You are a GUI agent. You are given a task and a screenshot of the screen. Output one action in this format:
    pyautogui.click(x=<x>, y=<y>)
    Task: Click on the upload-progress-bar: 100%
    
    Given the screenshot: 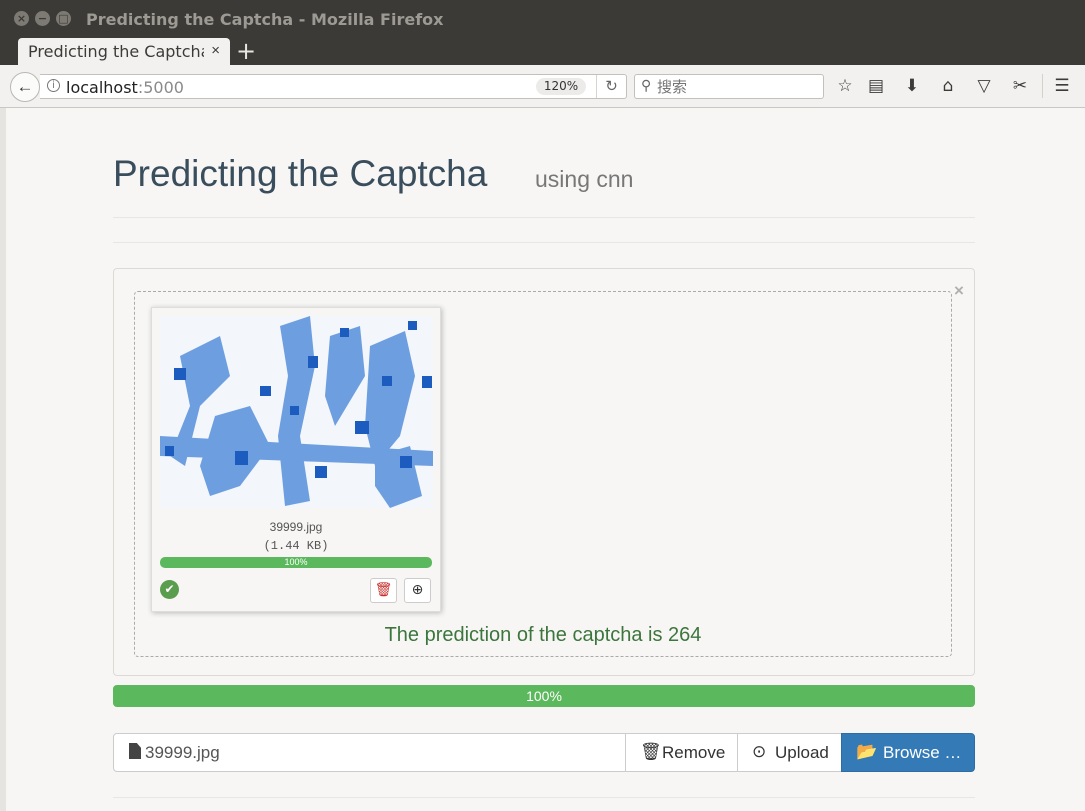 What is the action you would take?
    pyautogui.click(x=544, y=696)
    